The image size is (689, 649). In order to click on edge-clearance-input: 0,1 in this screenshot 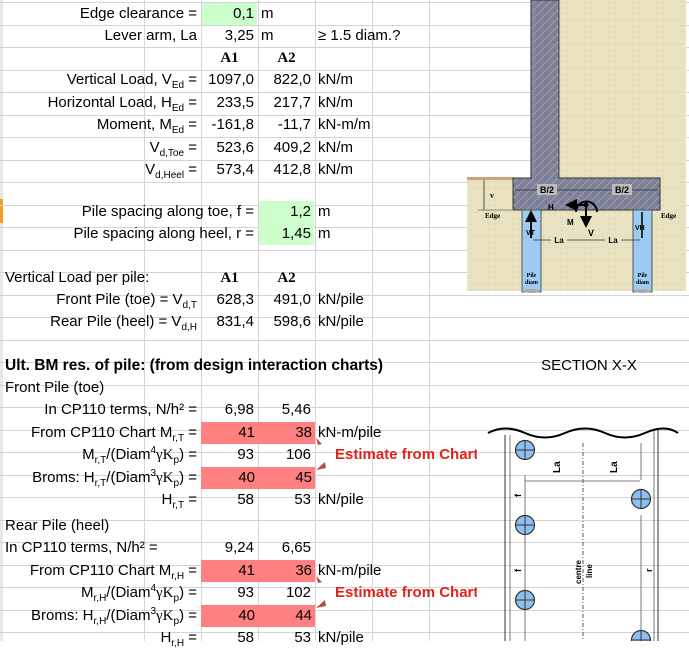, I will do `click(229, 14)`.